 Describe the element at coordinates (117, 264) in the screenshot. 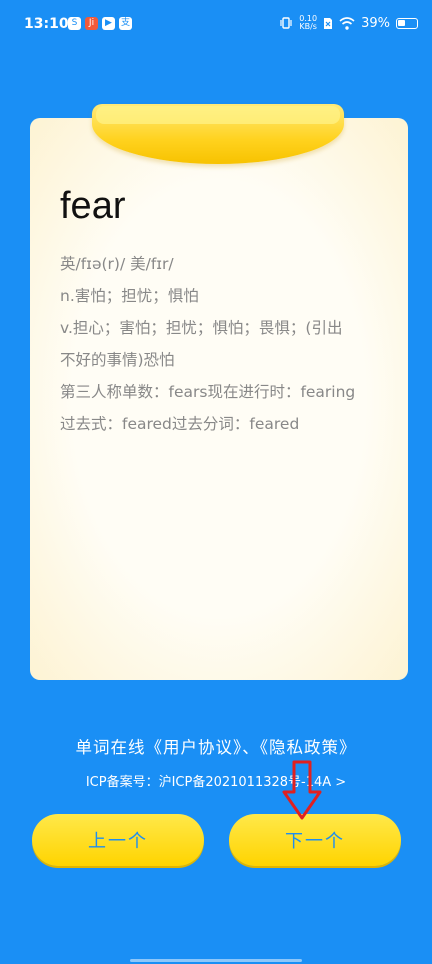

I see `phonetic: 英/fɪə(r)/ 美/fɪr/` at that location.